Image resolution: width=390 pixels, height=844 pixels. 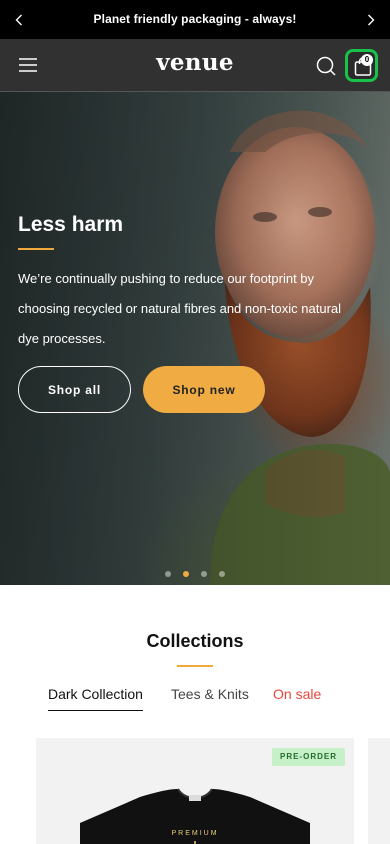 I want to click on announcement-bar: Planet friendly packaging - always!, so click(x=195, y=19).